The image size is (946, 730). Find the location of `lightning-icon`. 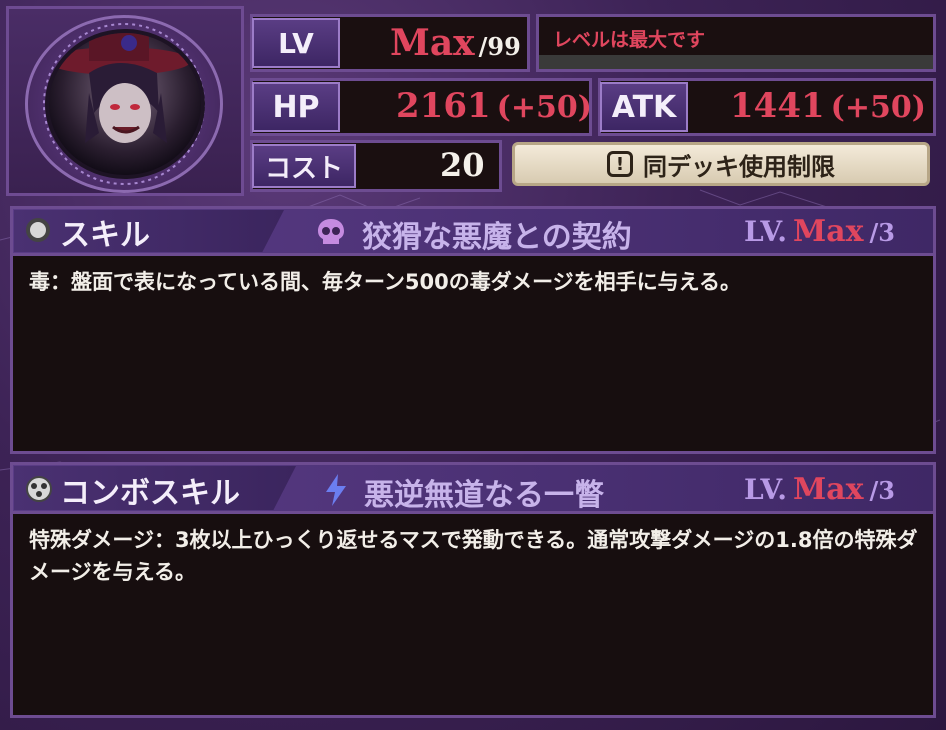

lightning-icon is located at coordinates (336, 492).